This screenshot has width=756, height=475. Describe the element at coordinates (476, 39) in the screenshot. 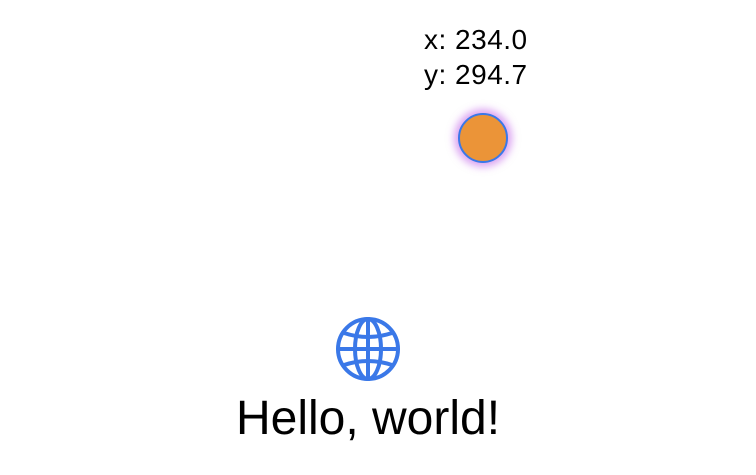

I see `x-coordinate-label: x: 234.0` at that location.